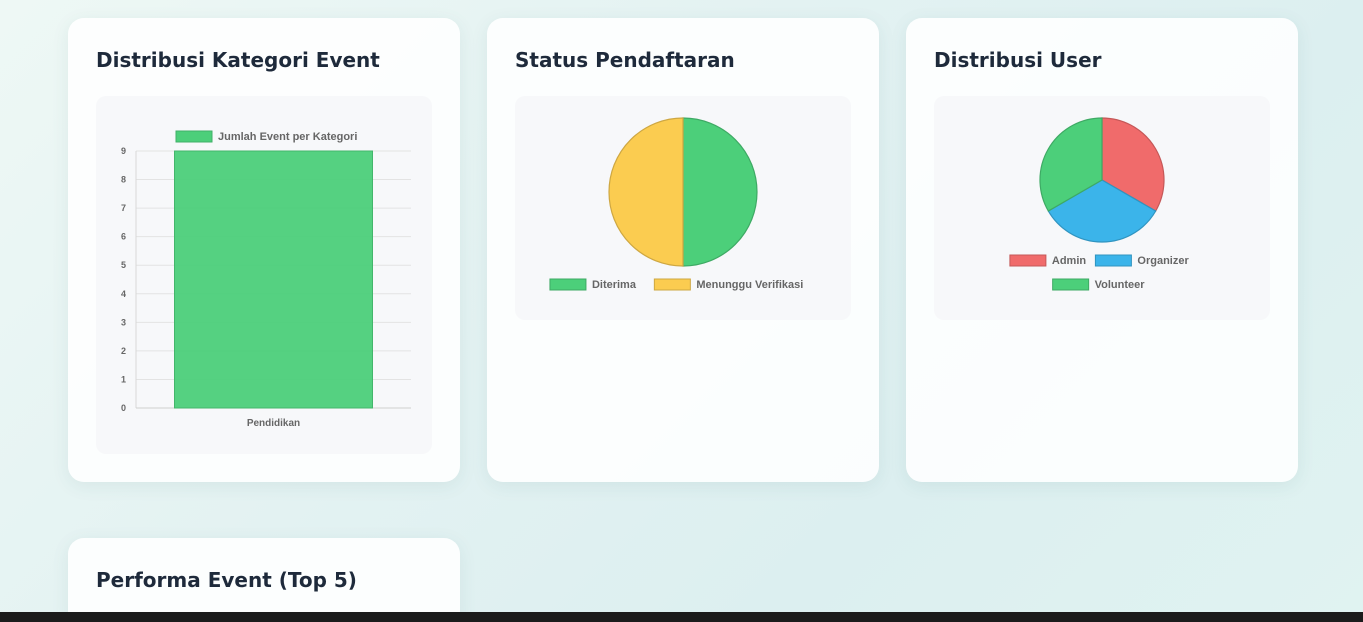 Image resolution: width=1363 pixels, height=622 pixels. Describe the element at coordinates (614, 285) in the screenshot. I see `legend-label: Diterima` at that location.